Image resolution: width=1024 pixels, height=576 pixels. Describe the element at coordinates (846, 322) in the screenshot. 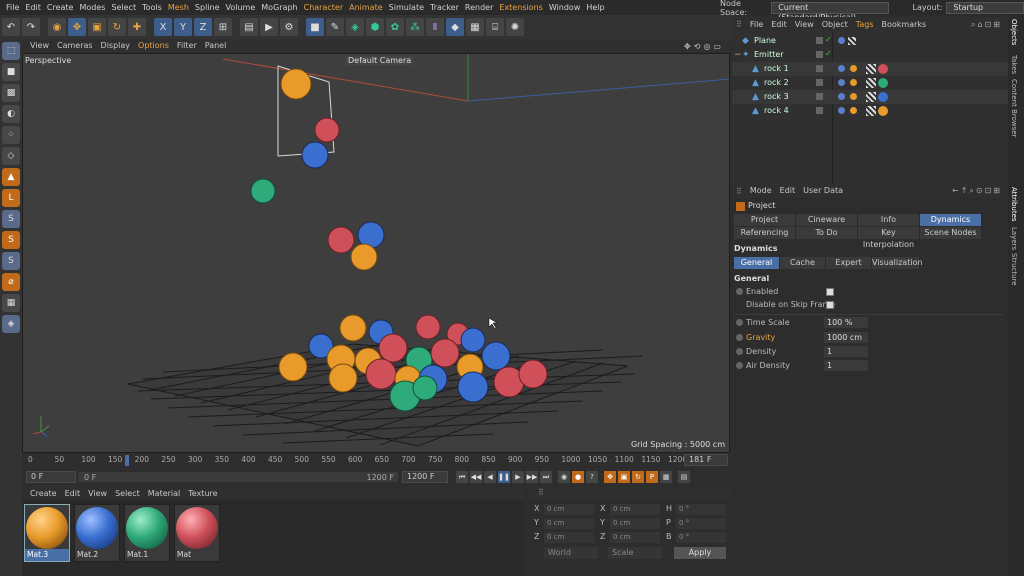

I see `time-scale-field: 100 %` at that location.